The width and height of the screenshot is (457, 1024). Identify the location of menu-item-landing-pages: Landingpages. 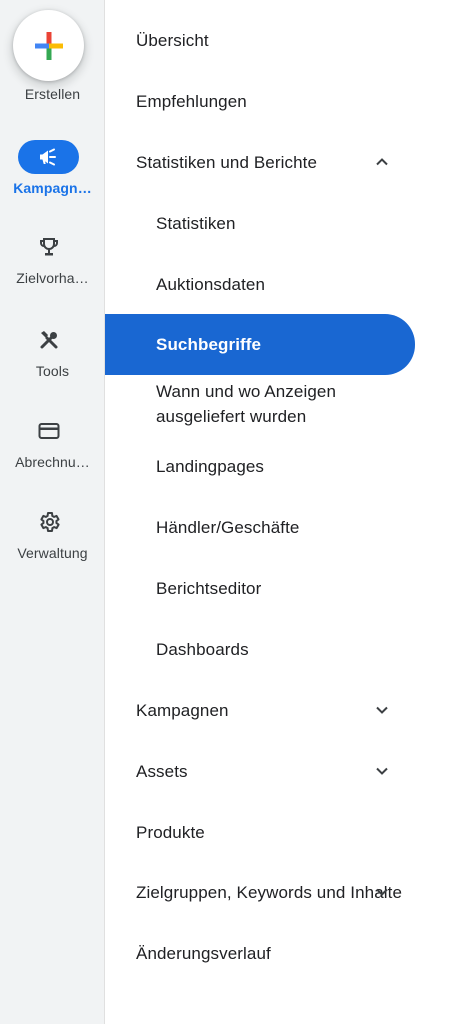
(260, 466).